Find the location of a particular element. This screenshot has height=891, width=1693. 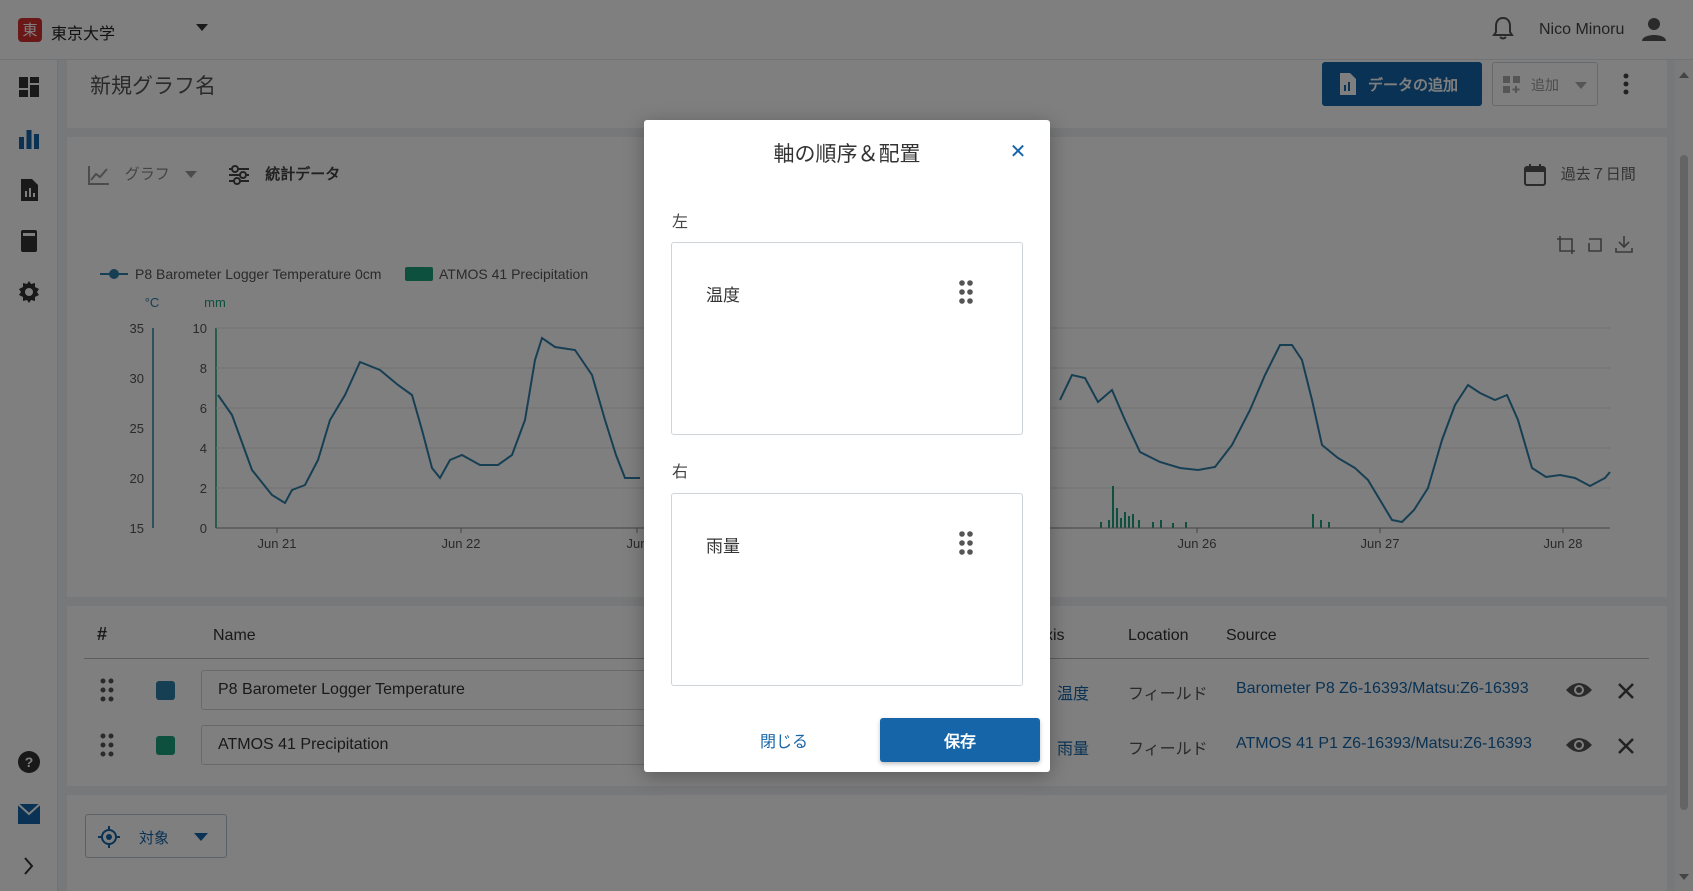

save-button: 保存 is located at coordinates (960, 740).